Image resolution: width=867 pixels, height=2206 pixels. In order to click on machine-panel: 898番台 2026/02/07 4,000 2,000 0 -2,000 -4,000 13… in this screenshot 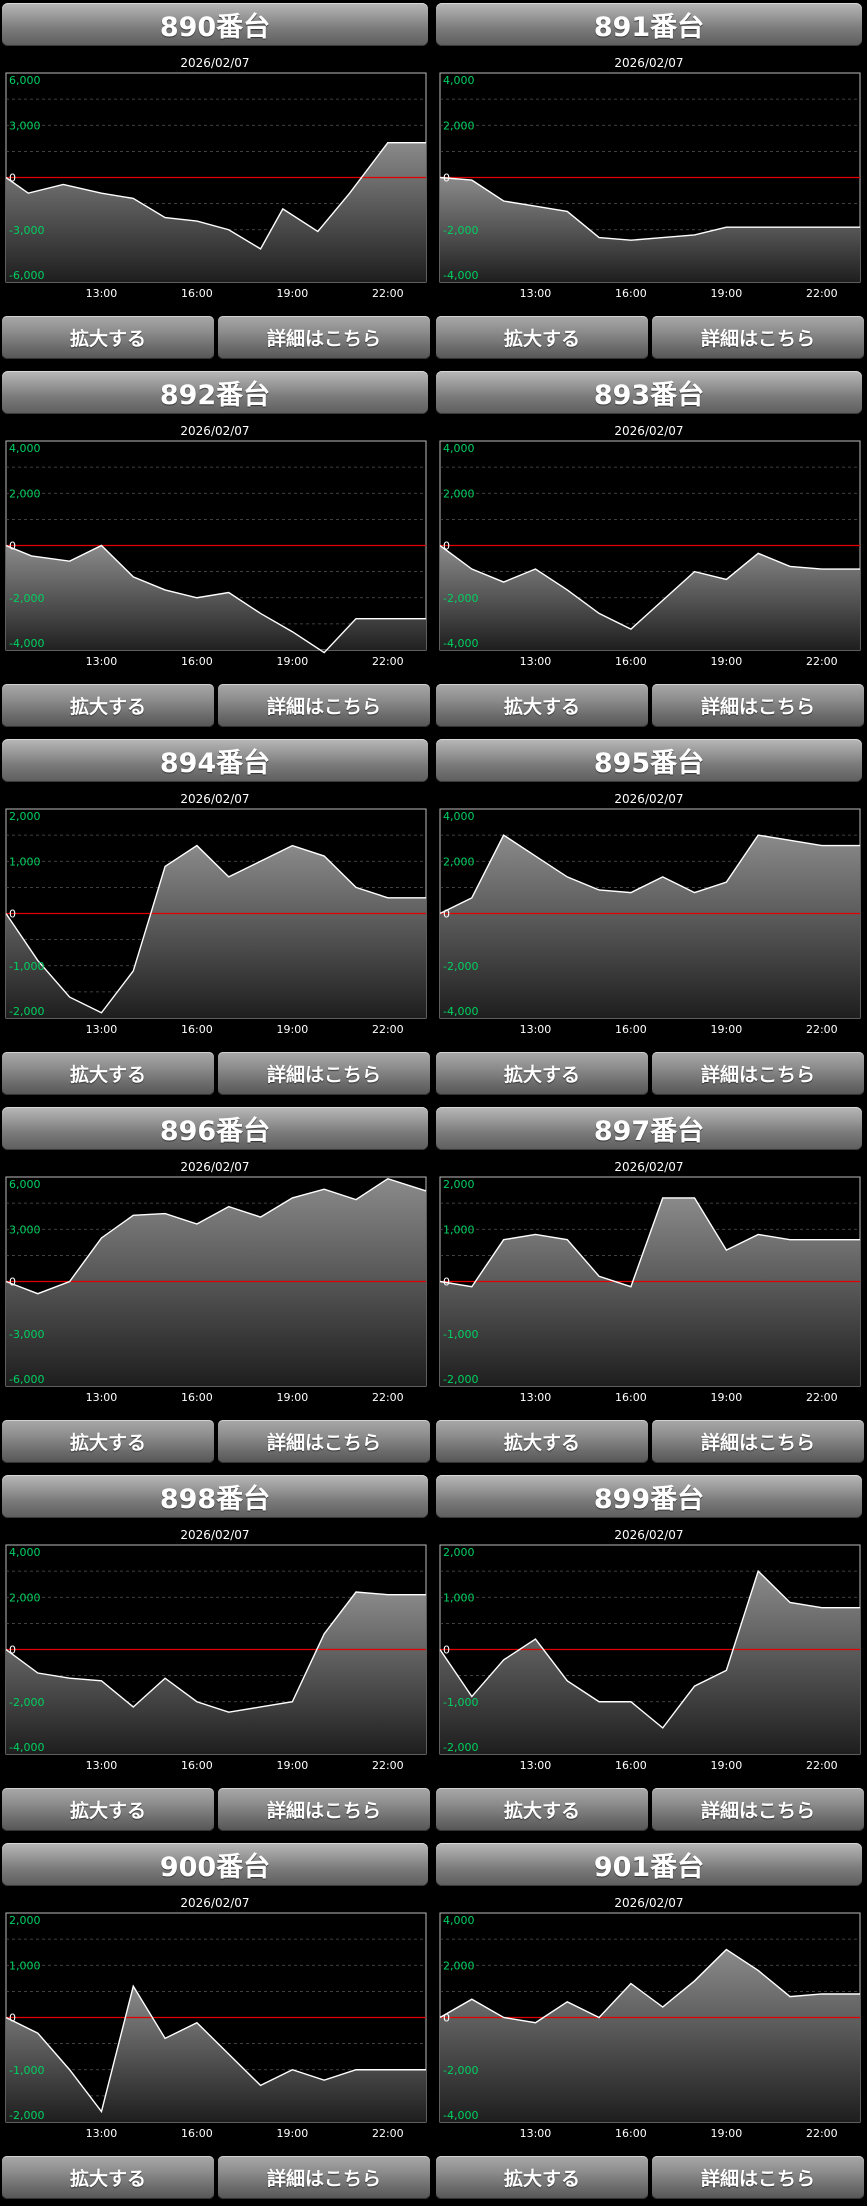, I will do `click(215, 1653)`.